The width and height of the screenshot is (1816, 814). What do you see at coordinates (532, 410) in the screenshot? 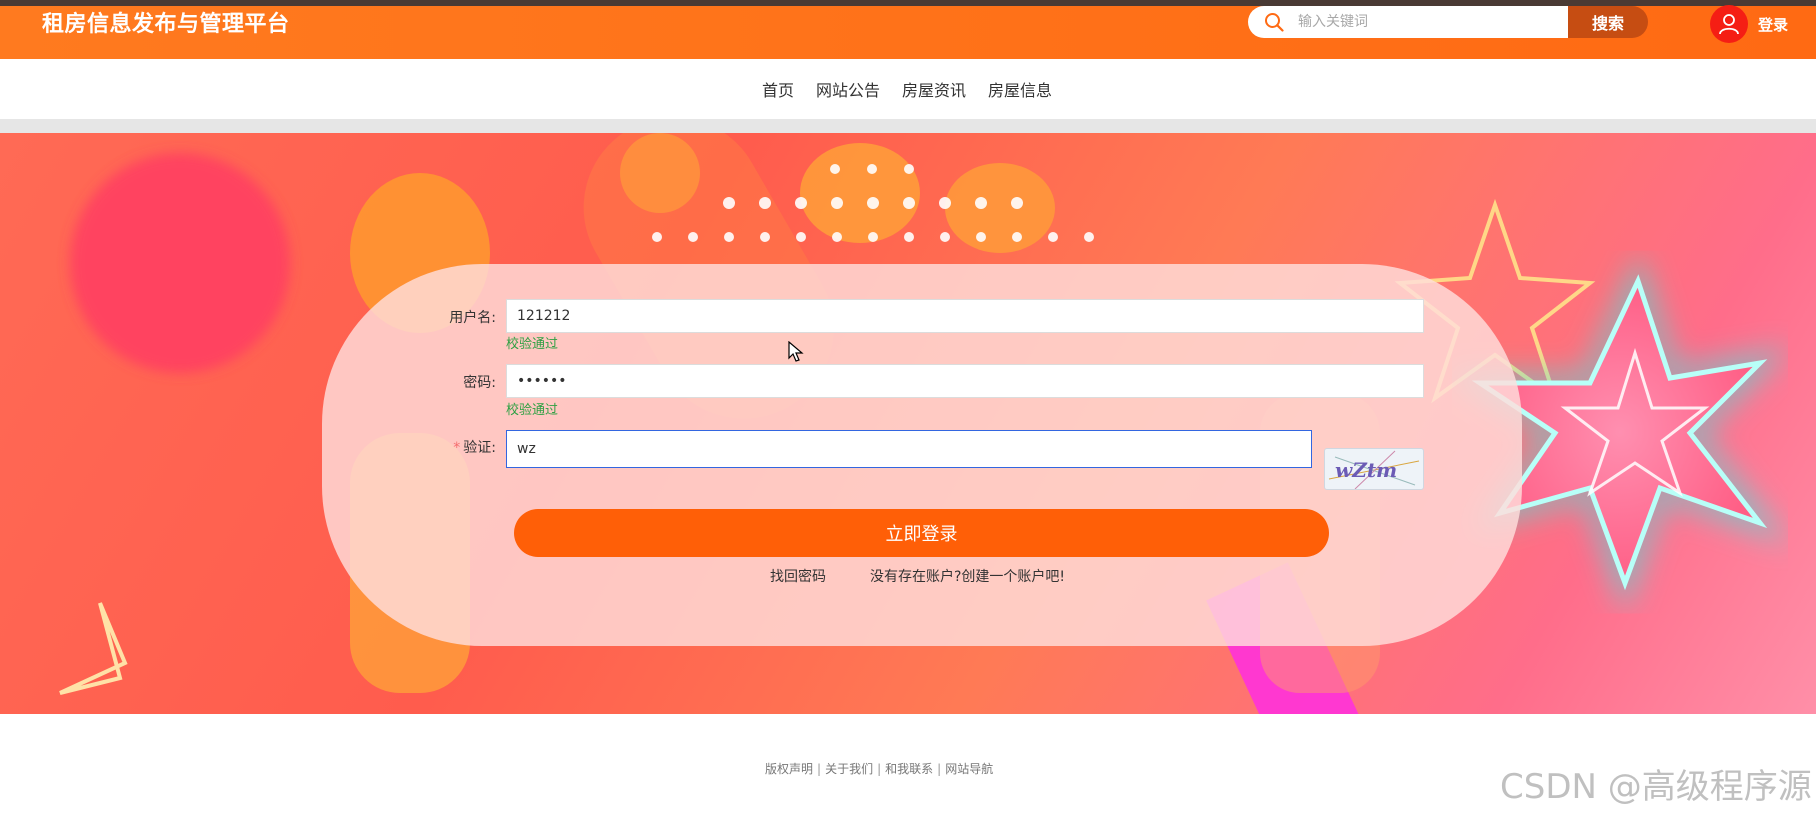
I see `password-valid-msg: 校验通过` at bounding box center [532, 410].